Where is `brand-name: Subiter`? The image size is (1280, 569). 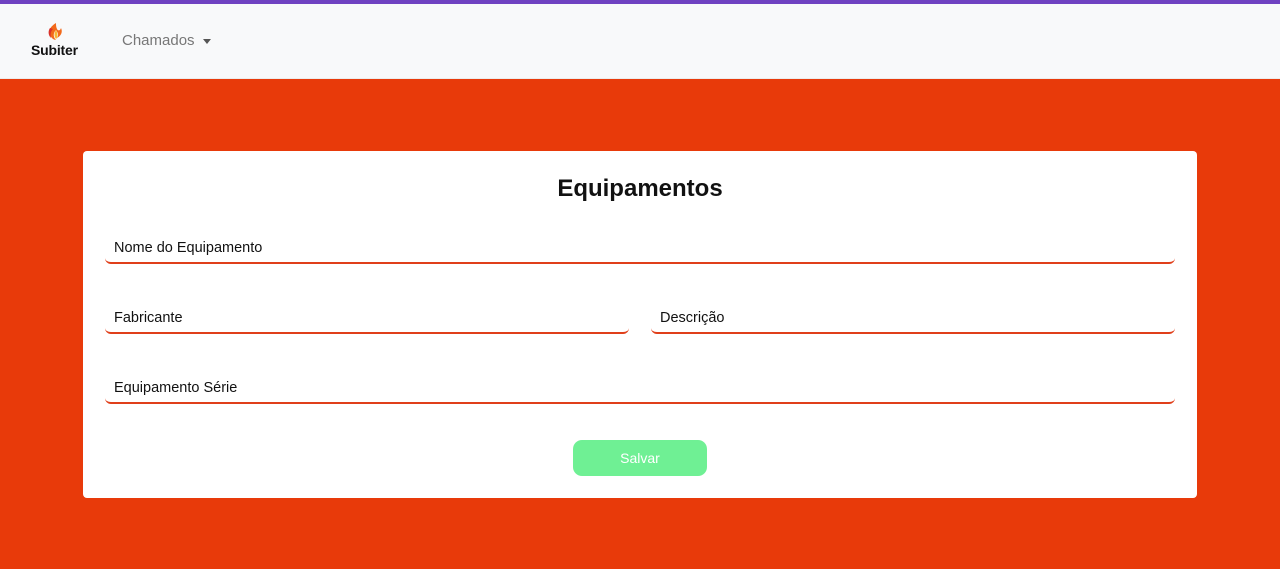
brand-name: Subiter is located at coordinates (54, 50).